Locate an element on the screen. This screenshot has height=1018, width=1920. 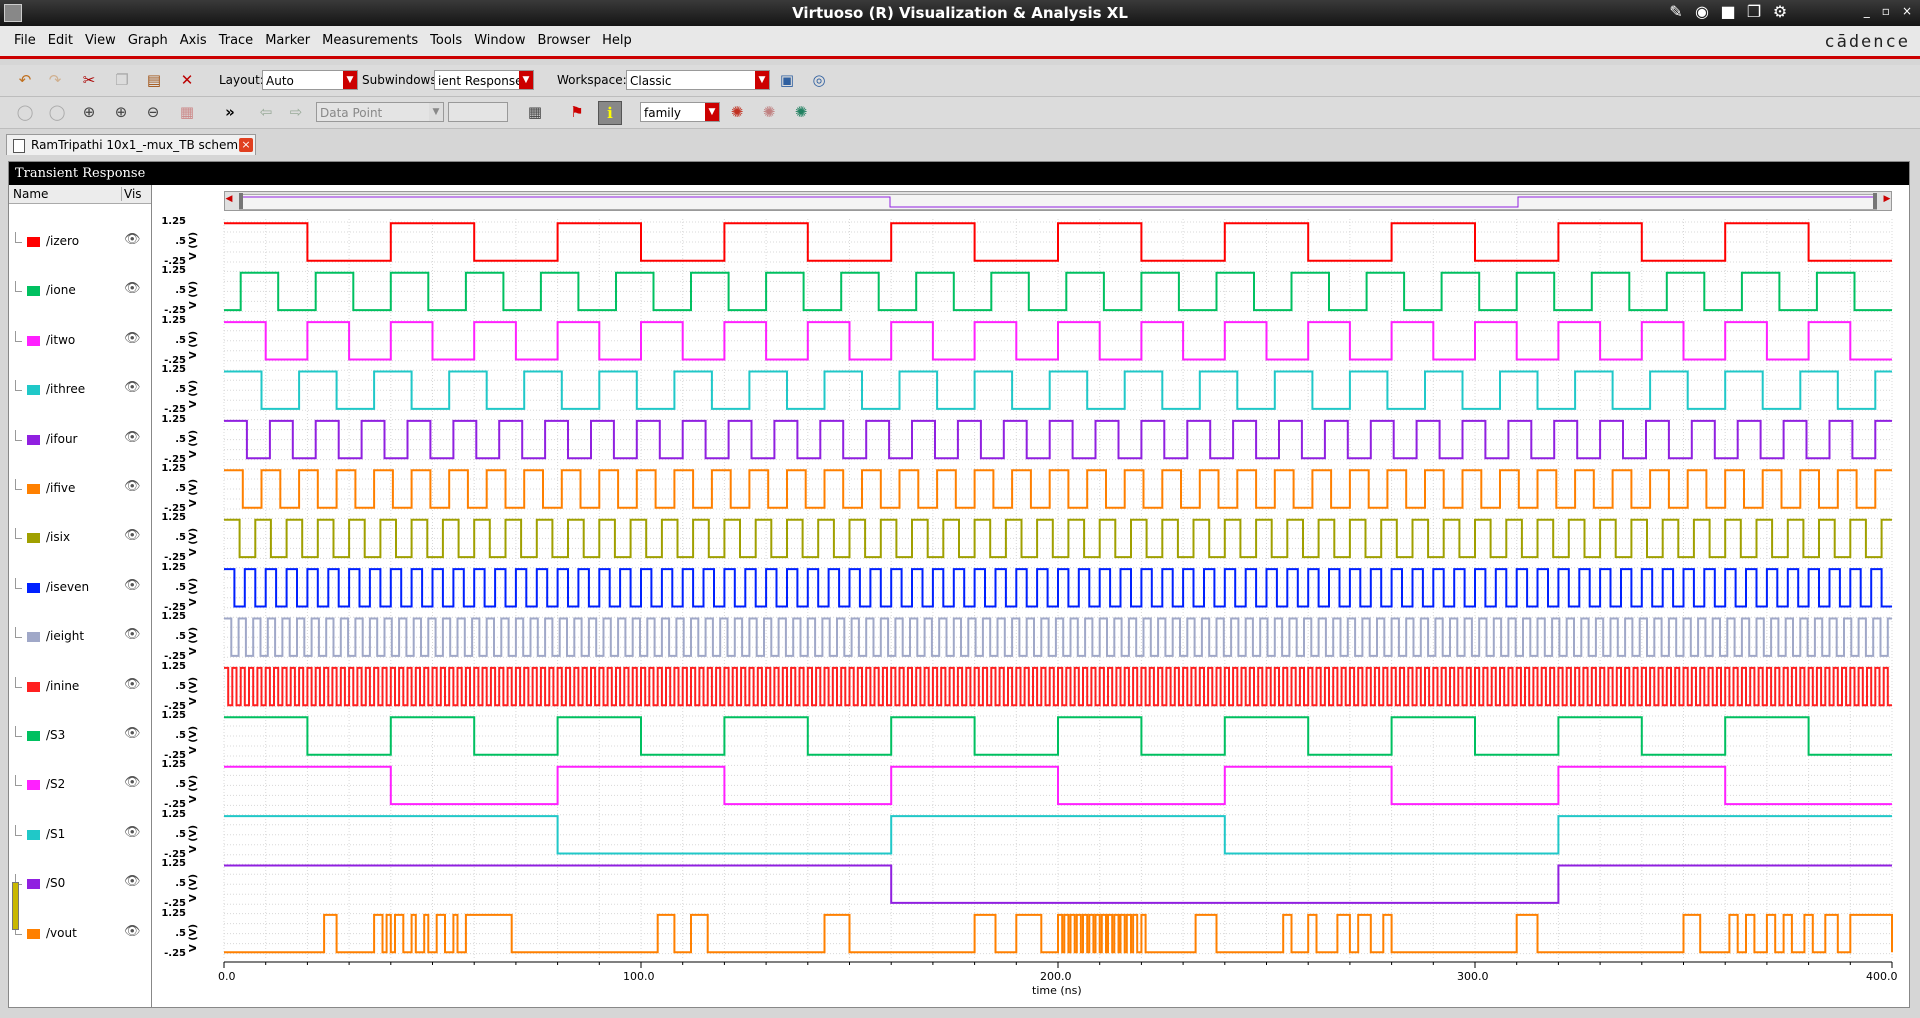
zoom-in-icon: ⊕ is located at coordinates (121, 112).